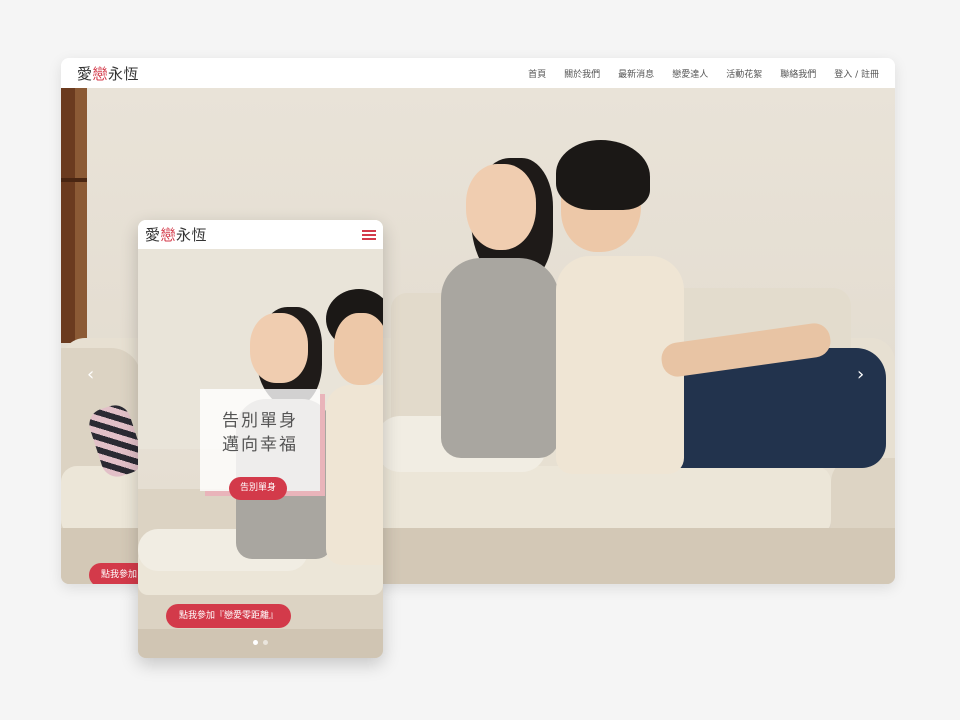 This screenshot has height=720, width=960. What do you see at coordinates (856, 73) in the screenshot?
I see `nav-login: 登入 / 註冊` at bounding box center [856, 73].